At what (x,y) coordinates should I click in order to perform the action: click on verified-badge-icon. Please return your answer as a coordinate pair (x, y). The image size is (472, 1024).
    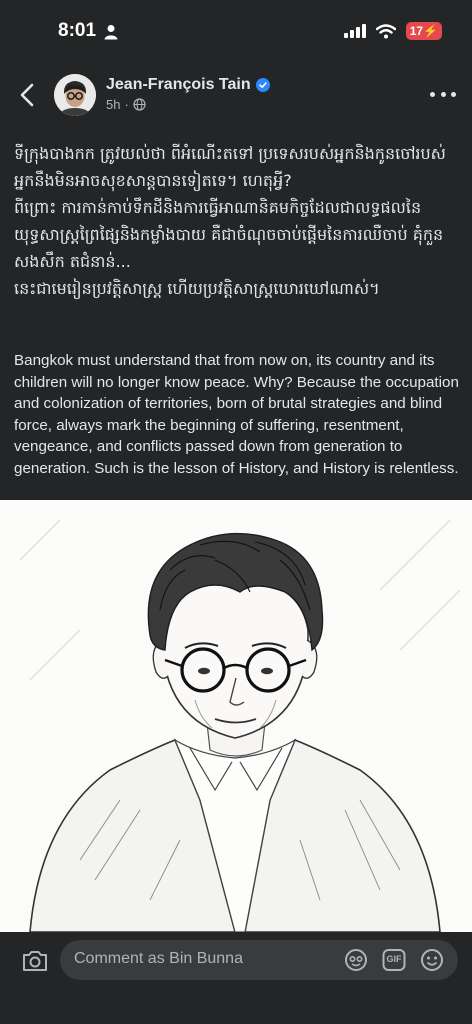
    Looking at the image, I should click on (262, 85).